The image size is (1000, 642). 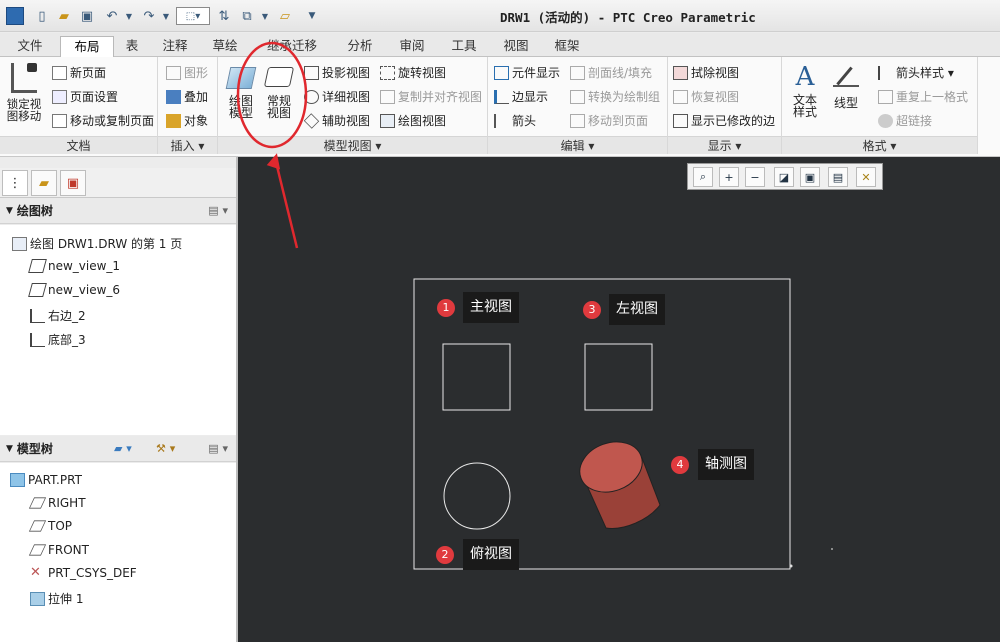 I want to click on callout-top-view: 俯视图, so click(x=491, y=554).